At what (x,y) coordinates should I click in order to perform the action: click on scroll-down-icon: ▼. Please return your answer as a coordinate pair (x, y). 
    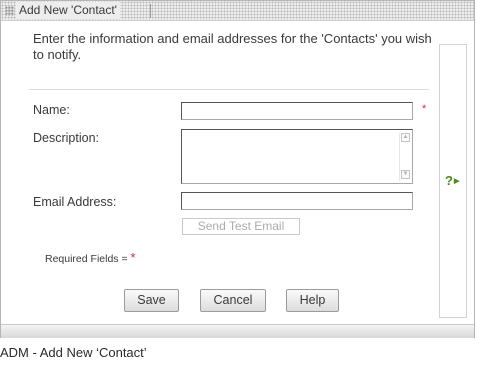
    Looking at the image, I should click on (405, 174).